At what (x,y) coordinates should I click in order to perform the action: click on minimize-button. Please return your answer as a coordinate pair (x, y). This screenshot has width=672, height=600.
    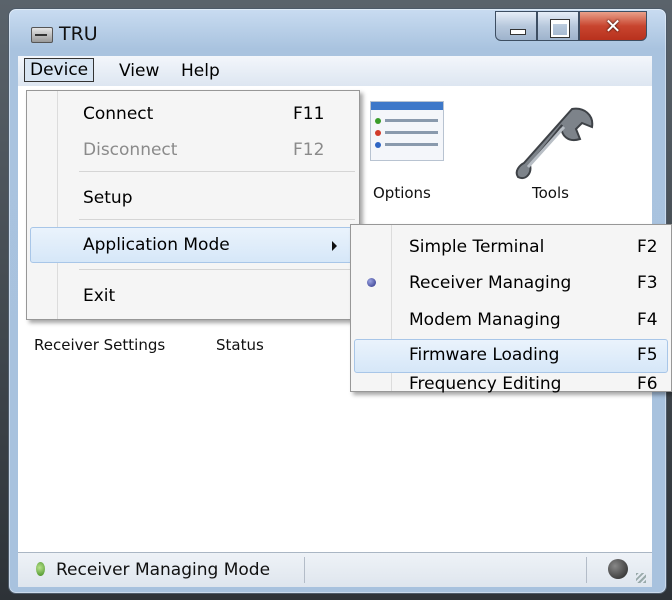
    Looking at the image, I should click on (516, 26).